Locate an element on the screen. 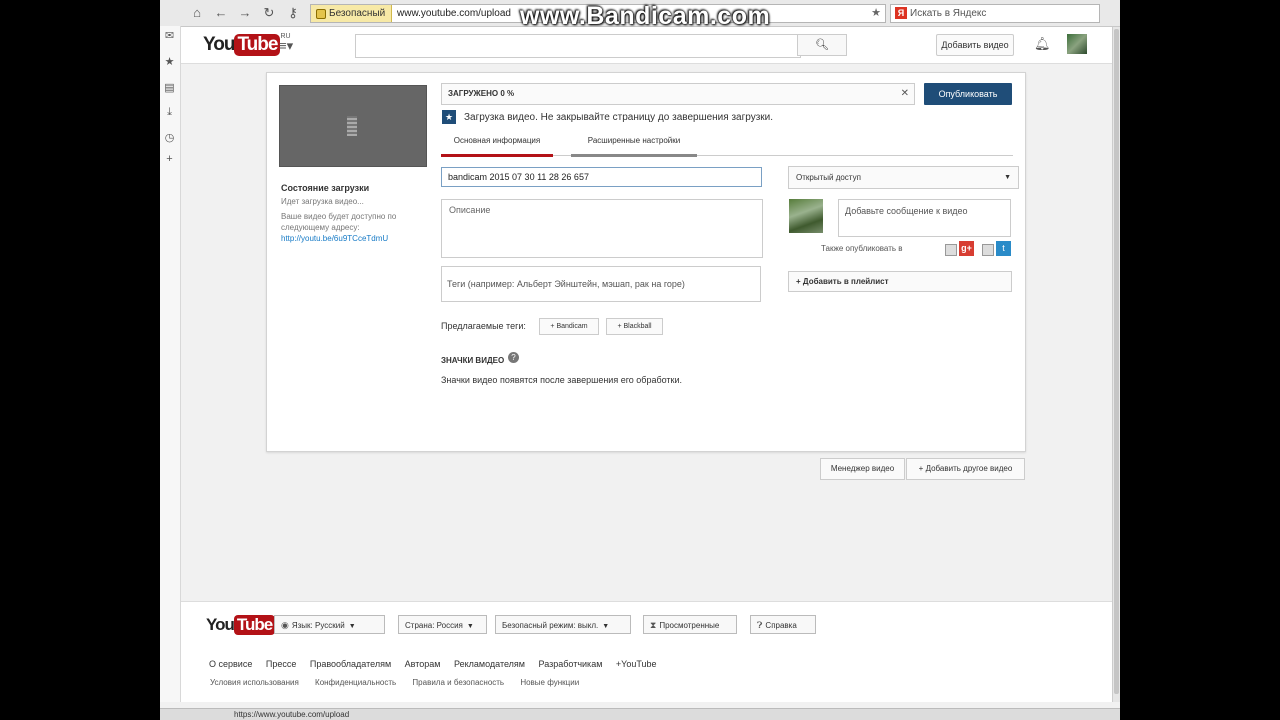 The image size is (1280, 720). guide-menu-icon: ≡▾ is located at coordinates (286, 46).